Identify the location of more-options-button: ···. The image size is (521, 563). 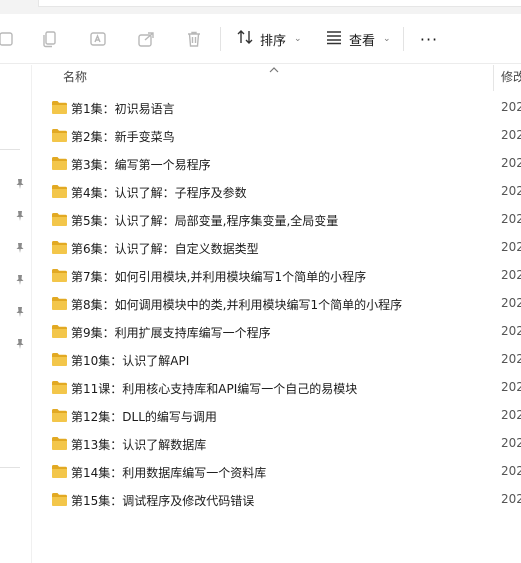
(429, 39).